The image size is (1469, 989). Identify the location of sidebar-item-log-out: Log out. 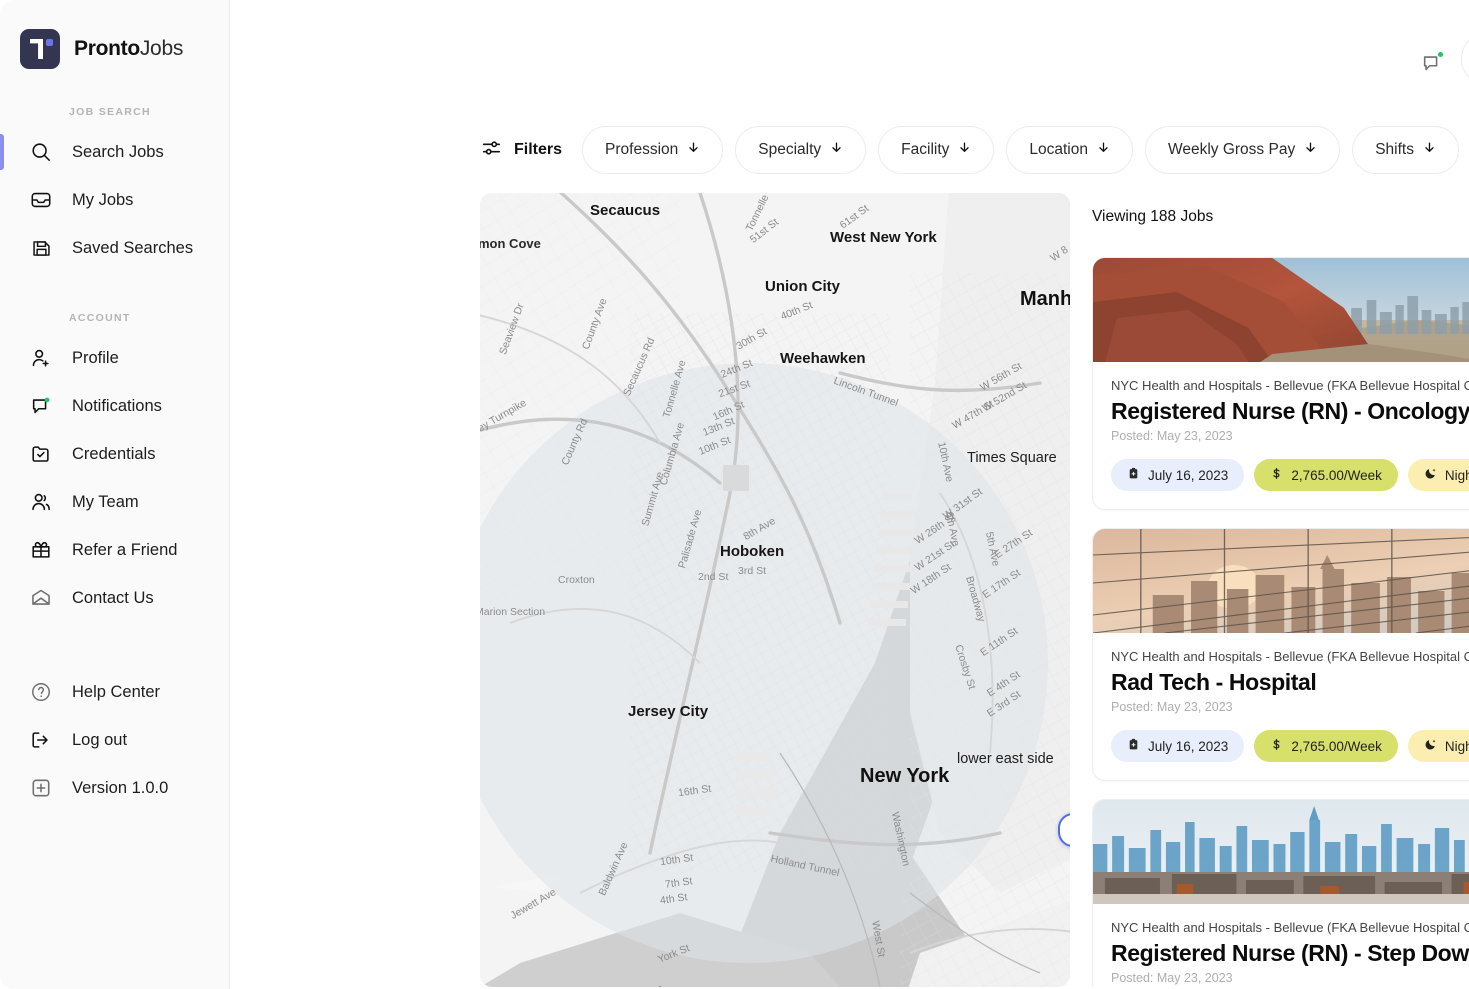
(114, 740).